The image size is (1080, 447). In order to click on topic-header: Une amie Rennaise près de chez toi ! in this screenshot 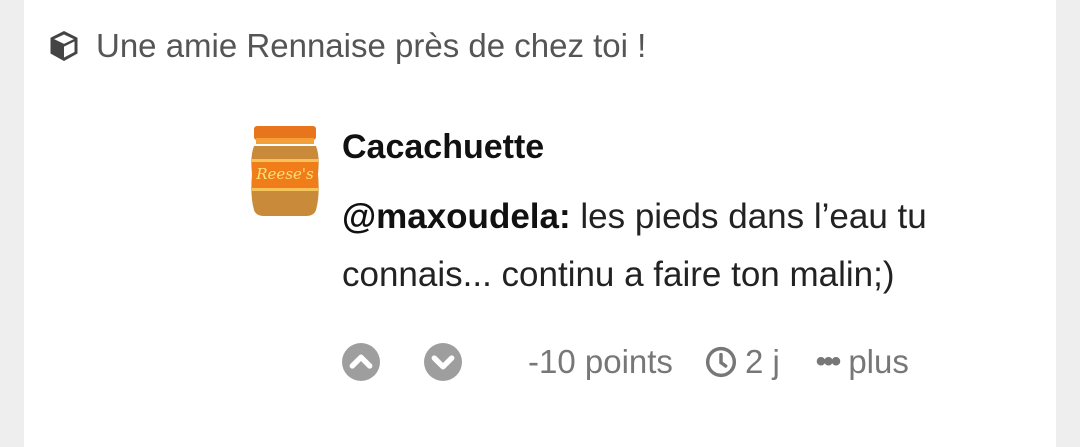, I will do `click(346, 46)`.